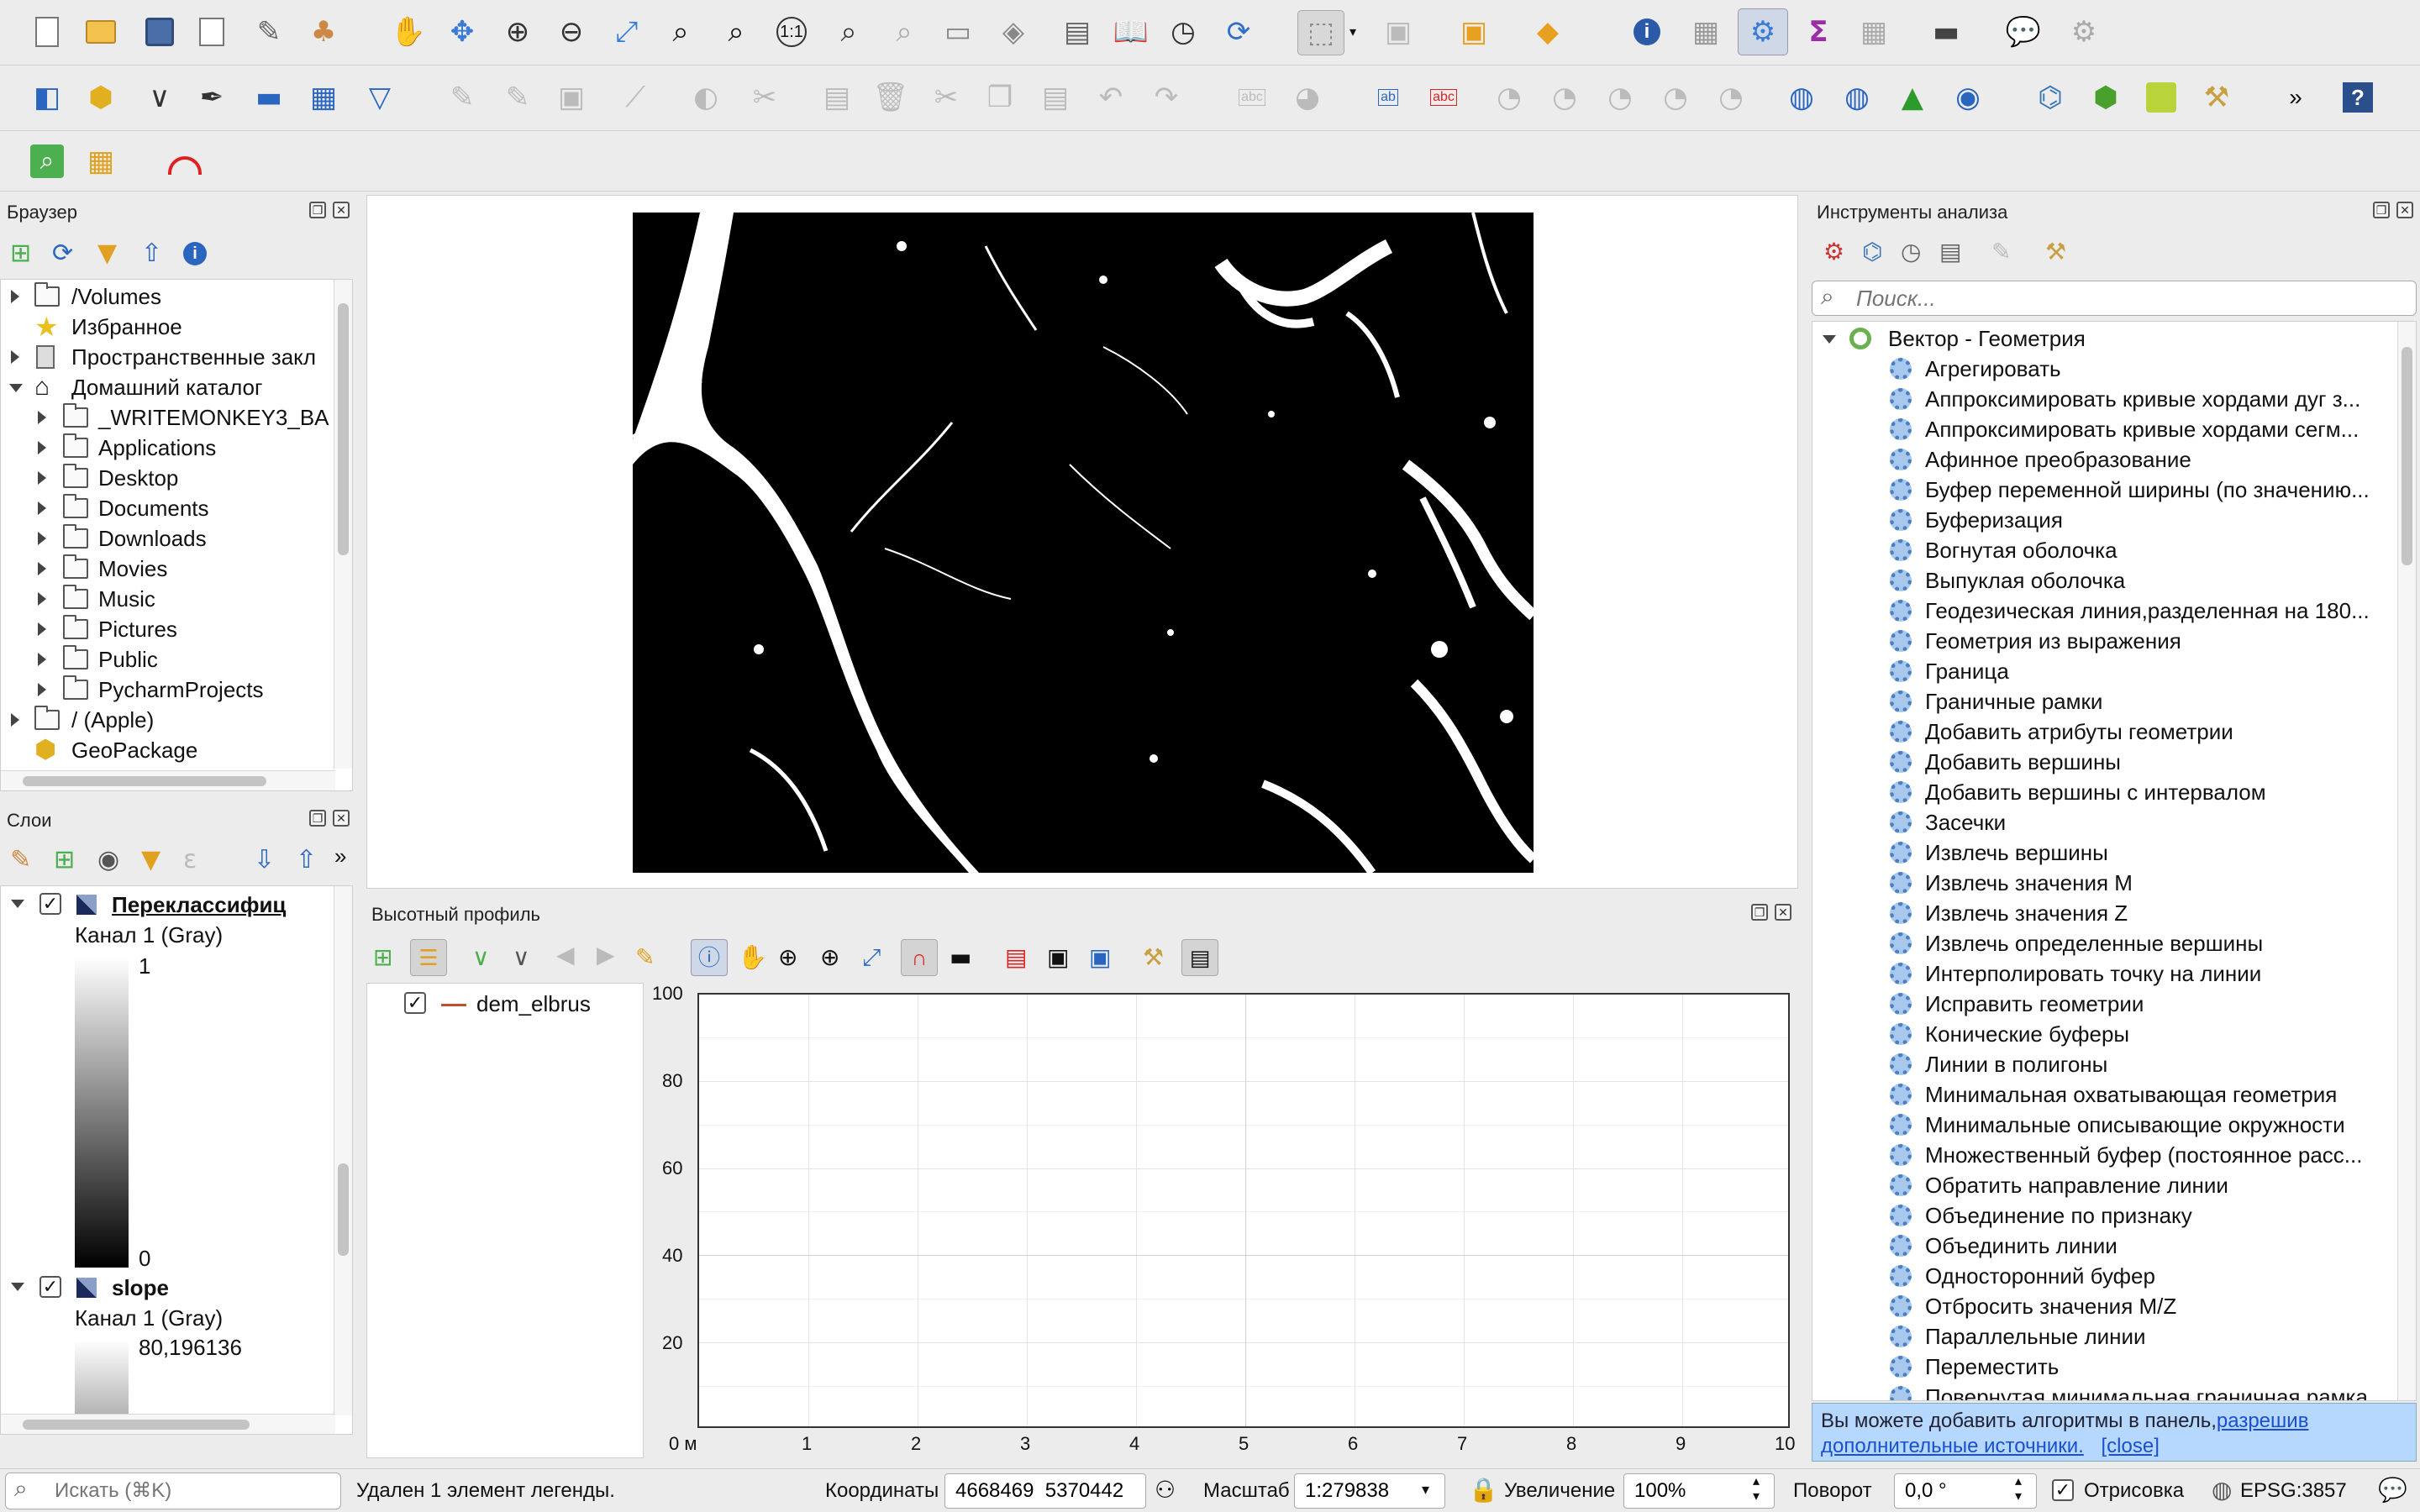 The width and height of the screenshot is (2420, 1512). What do you see at coordinates (212, 97) in the screenshot?
I see `new-spatialite-layer-icon: ✒` at bounding box center [212, 97].